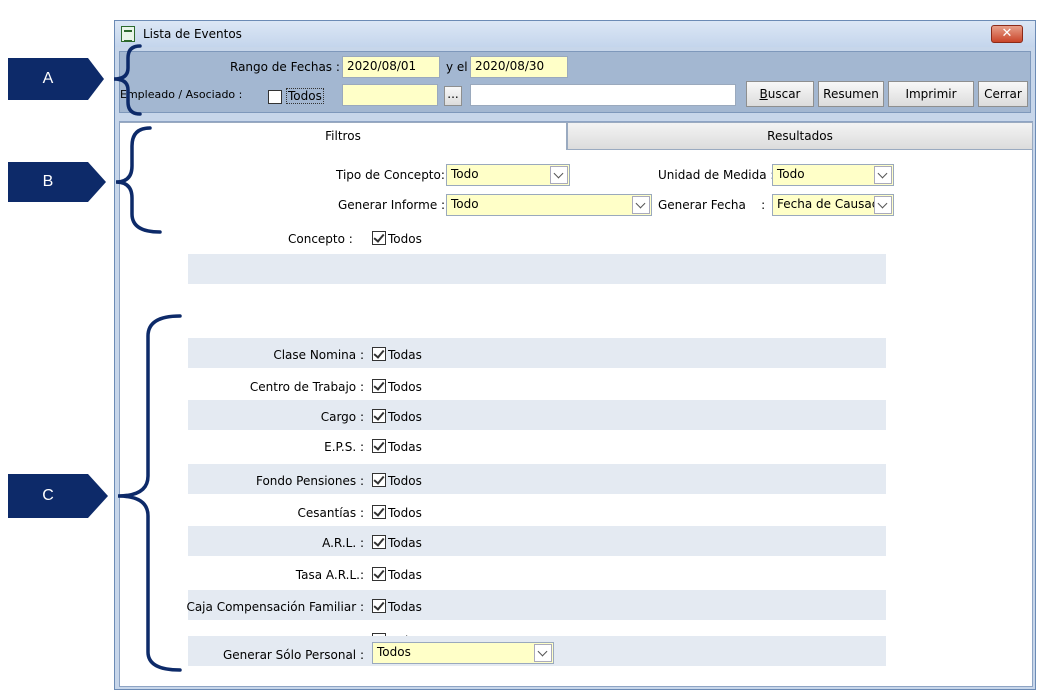  What do you see at coordinates (329, 575) in the screenshot?
I see `filter-row-label: Tasa A.R.L.:` at bounding box center [329, 575].